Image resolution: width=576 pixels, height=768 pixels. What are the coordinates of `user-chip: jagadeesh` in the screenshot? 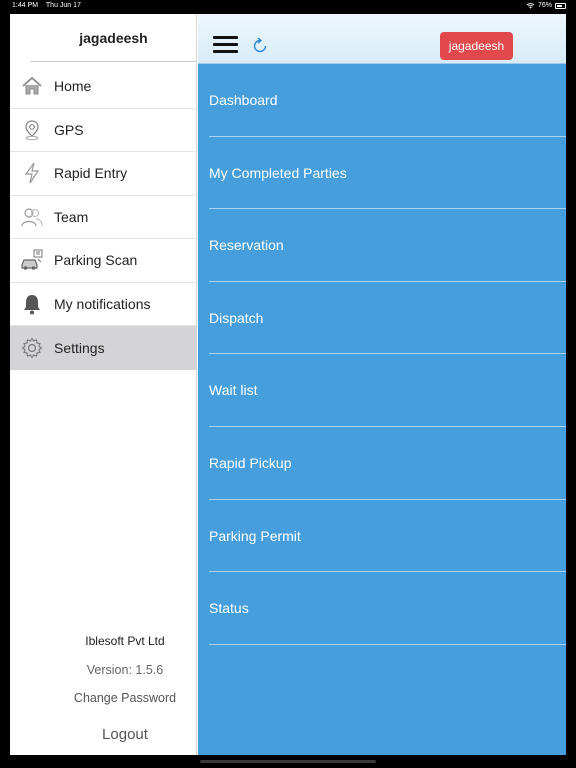 It's located at (476, 46).